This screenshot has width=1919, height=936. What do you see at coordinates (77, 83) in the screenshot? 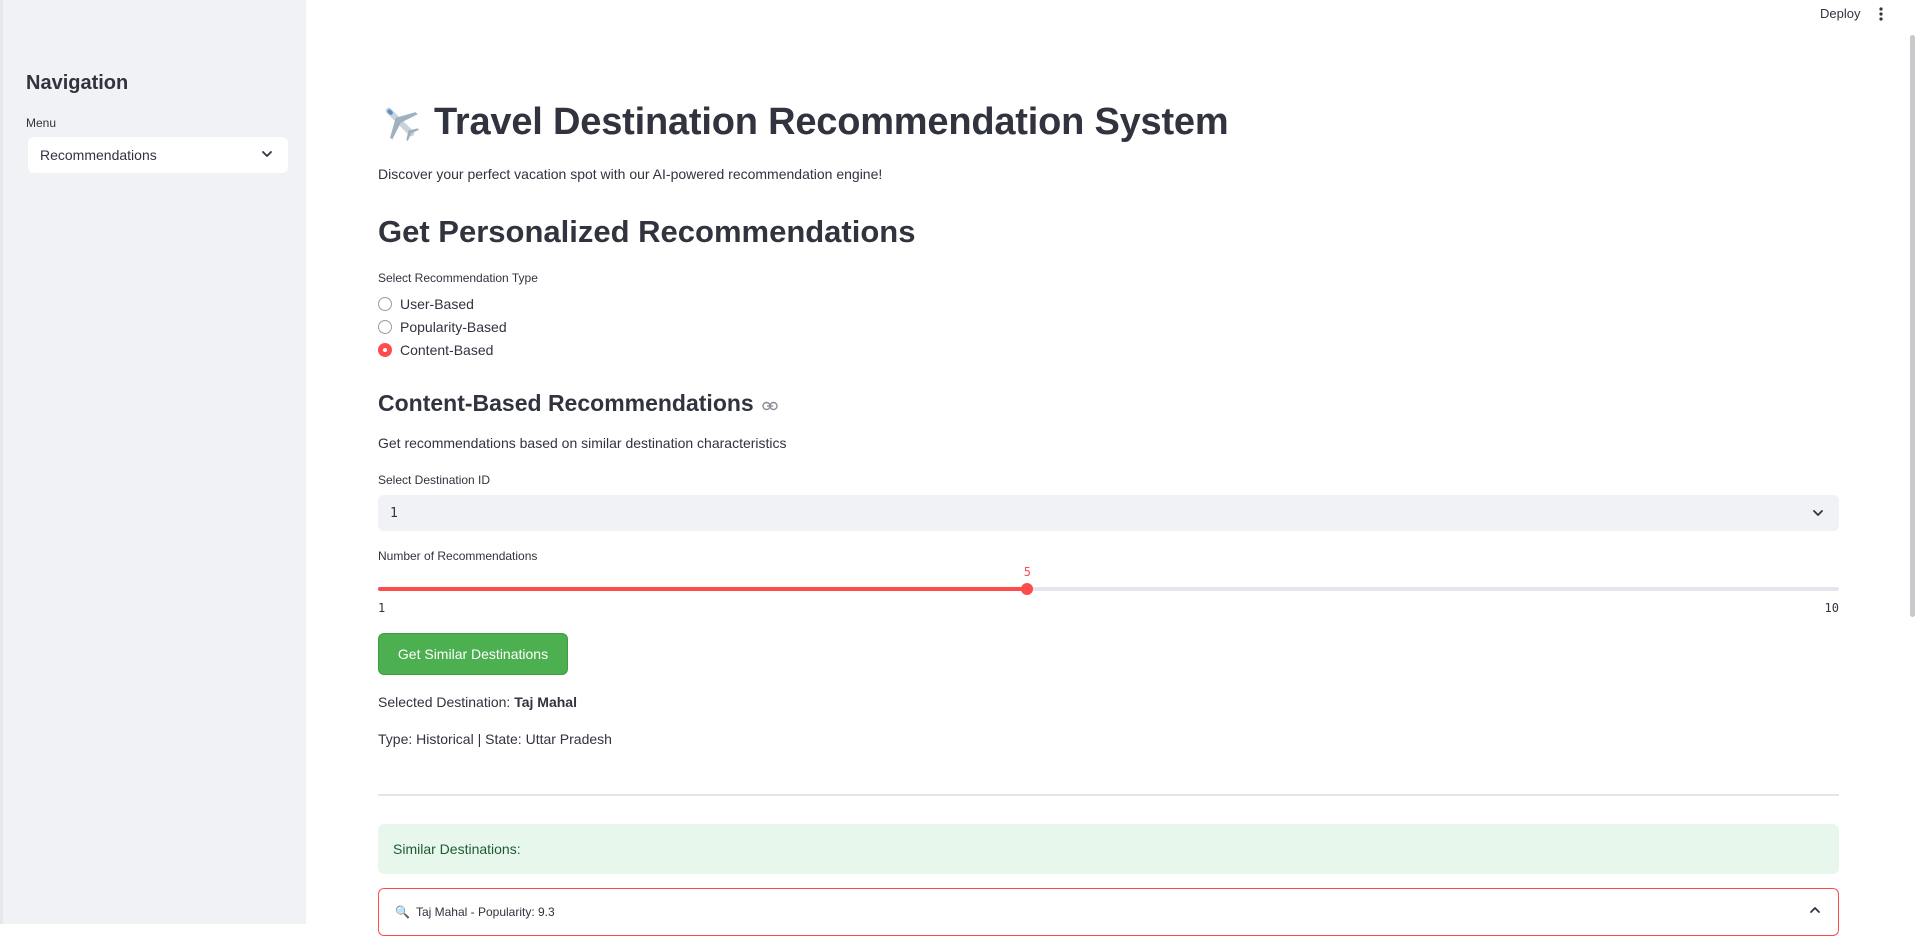
I see `sidebar-title: Navigation` at bounding box center [77, 83].